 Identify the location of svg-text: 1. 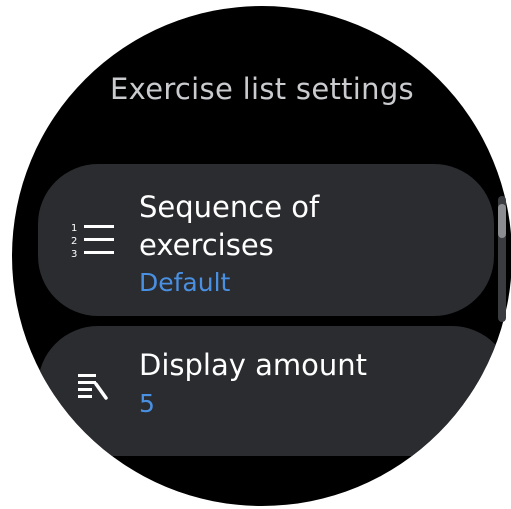
(74, 228).